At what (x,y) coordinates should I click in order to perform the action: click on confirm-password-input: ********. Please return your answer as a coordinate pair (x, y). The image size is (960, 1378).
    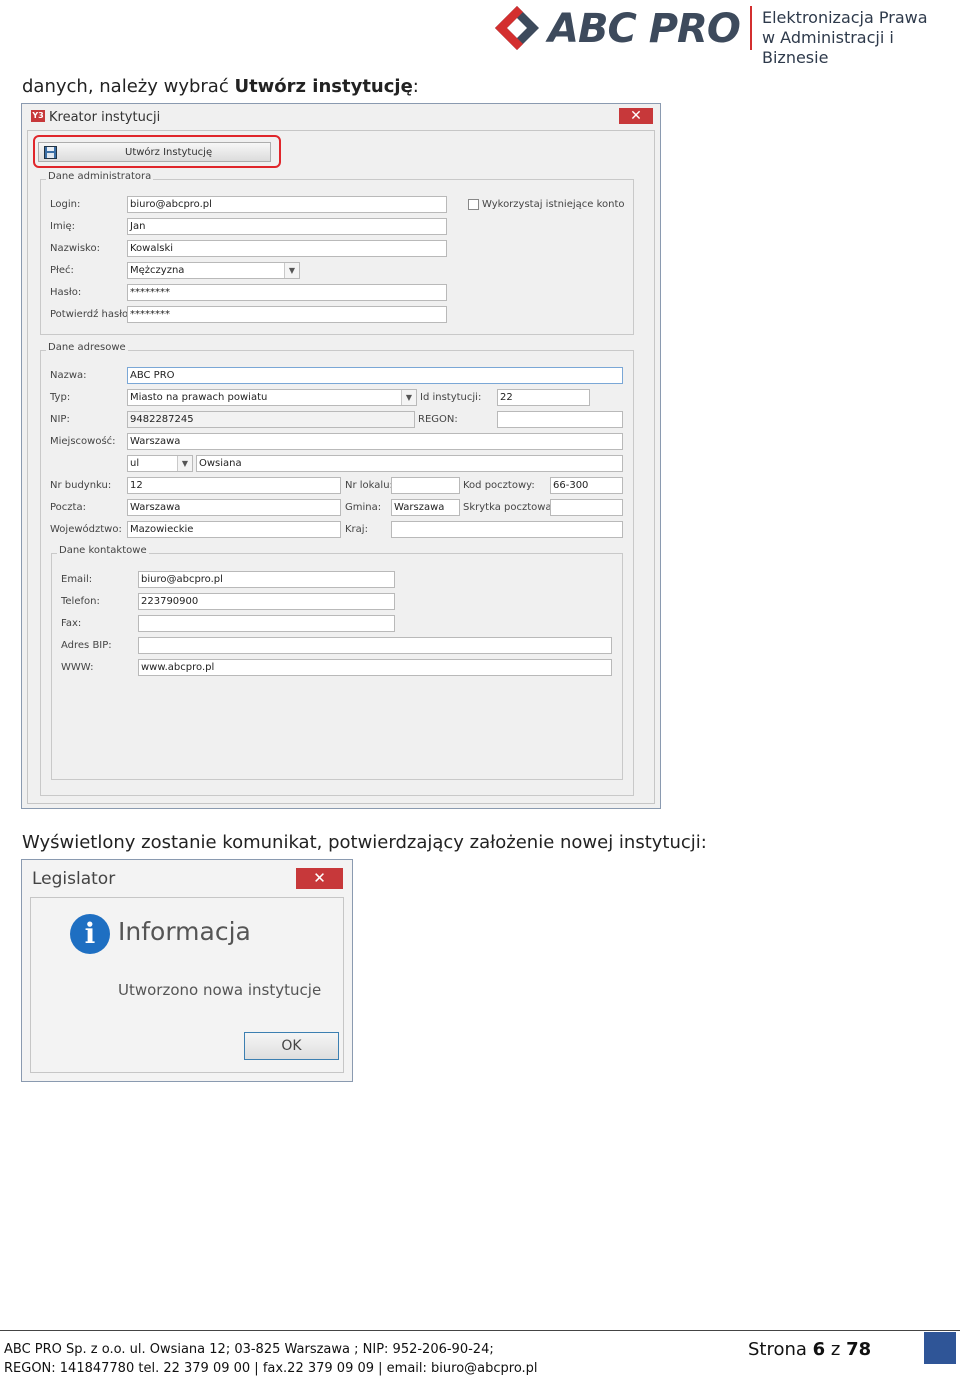
    Looking at the image, I should click on (287, 314).